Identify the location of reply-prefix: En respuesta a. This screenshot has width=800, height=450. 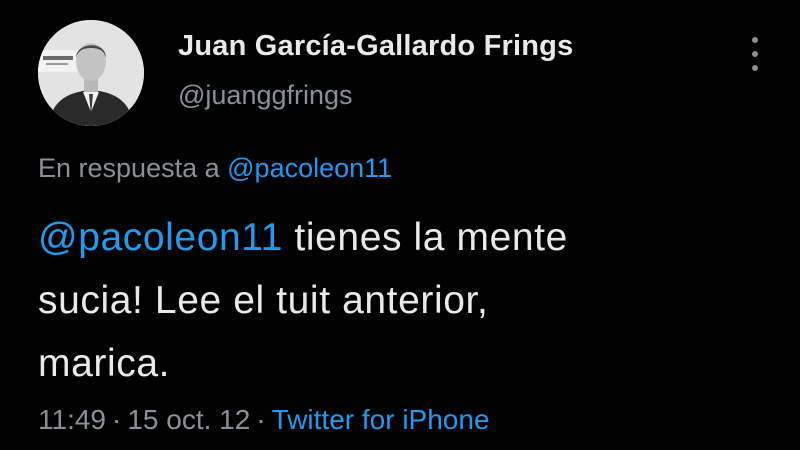
(129, 168).